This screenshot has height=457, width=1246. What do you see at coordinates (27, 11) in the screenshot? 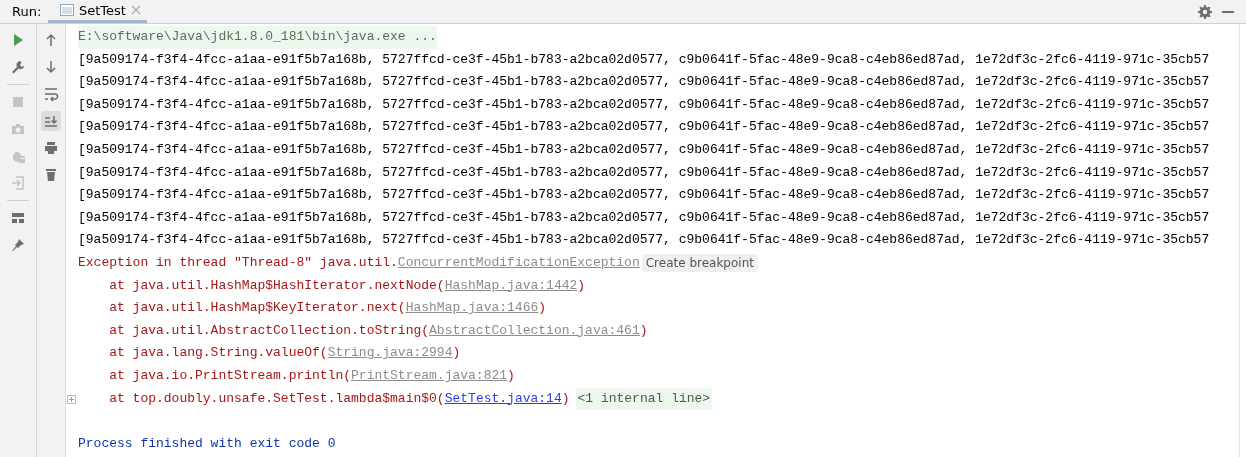
I see `panel-label: Run:` at bounding box center [27, 11].